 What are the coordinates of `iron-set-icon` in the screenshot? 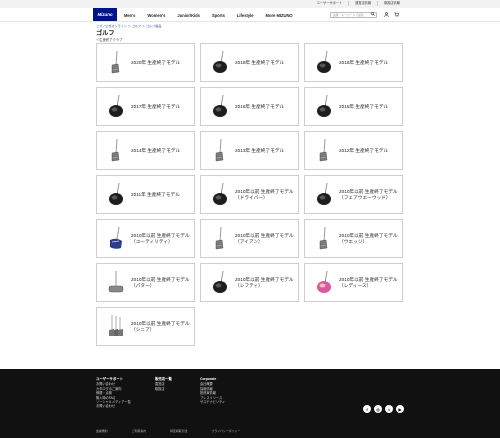 It's located at (116, 327).